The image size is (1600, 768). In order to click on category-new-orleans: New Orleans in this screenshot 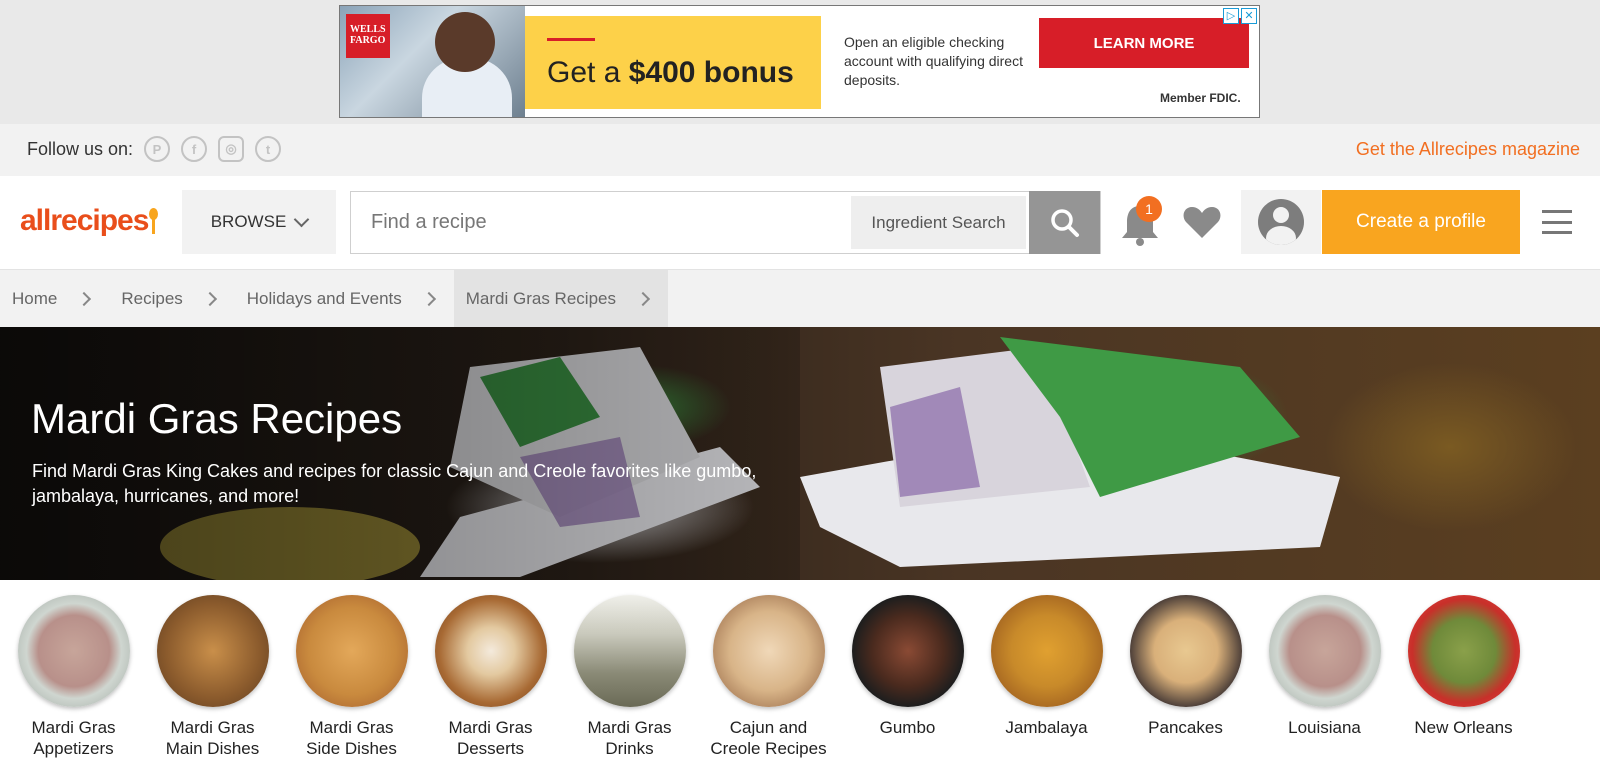, I will do `click(1463, 666)`.